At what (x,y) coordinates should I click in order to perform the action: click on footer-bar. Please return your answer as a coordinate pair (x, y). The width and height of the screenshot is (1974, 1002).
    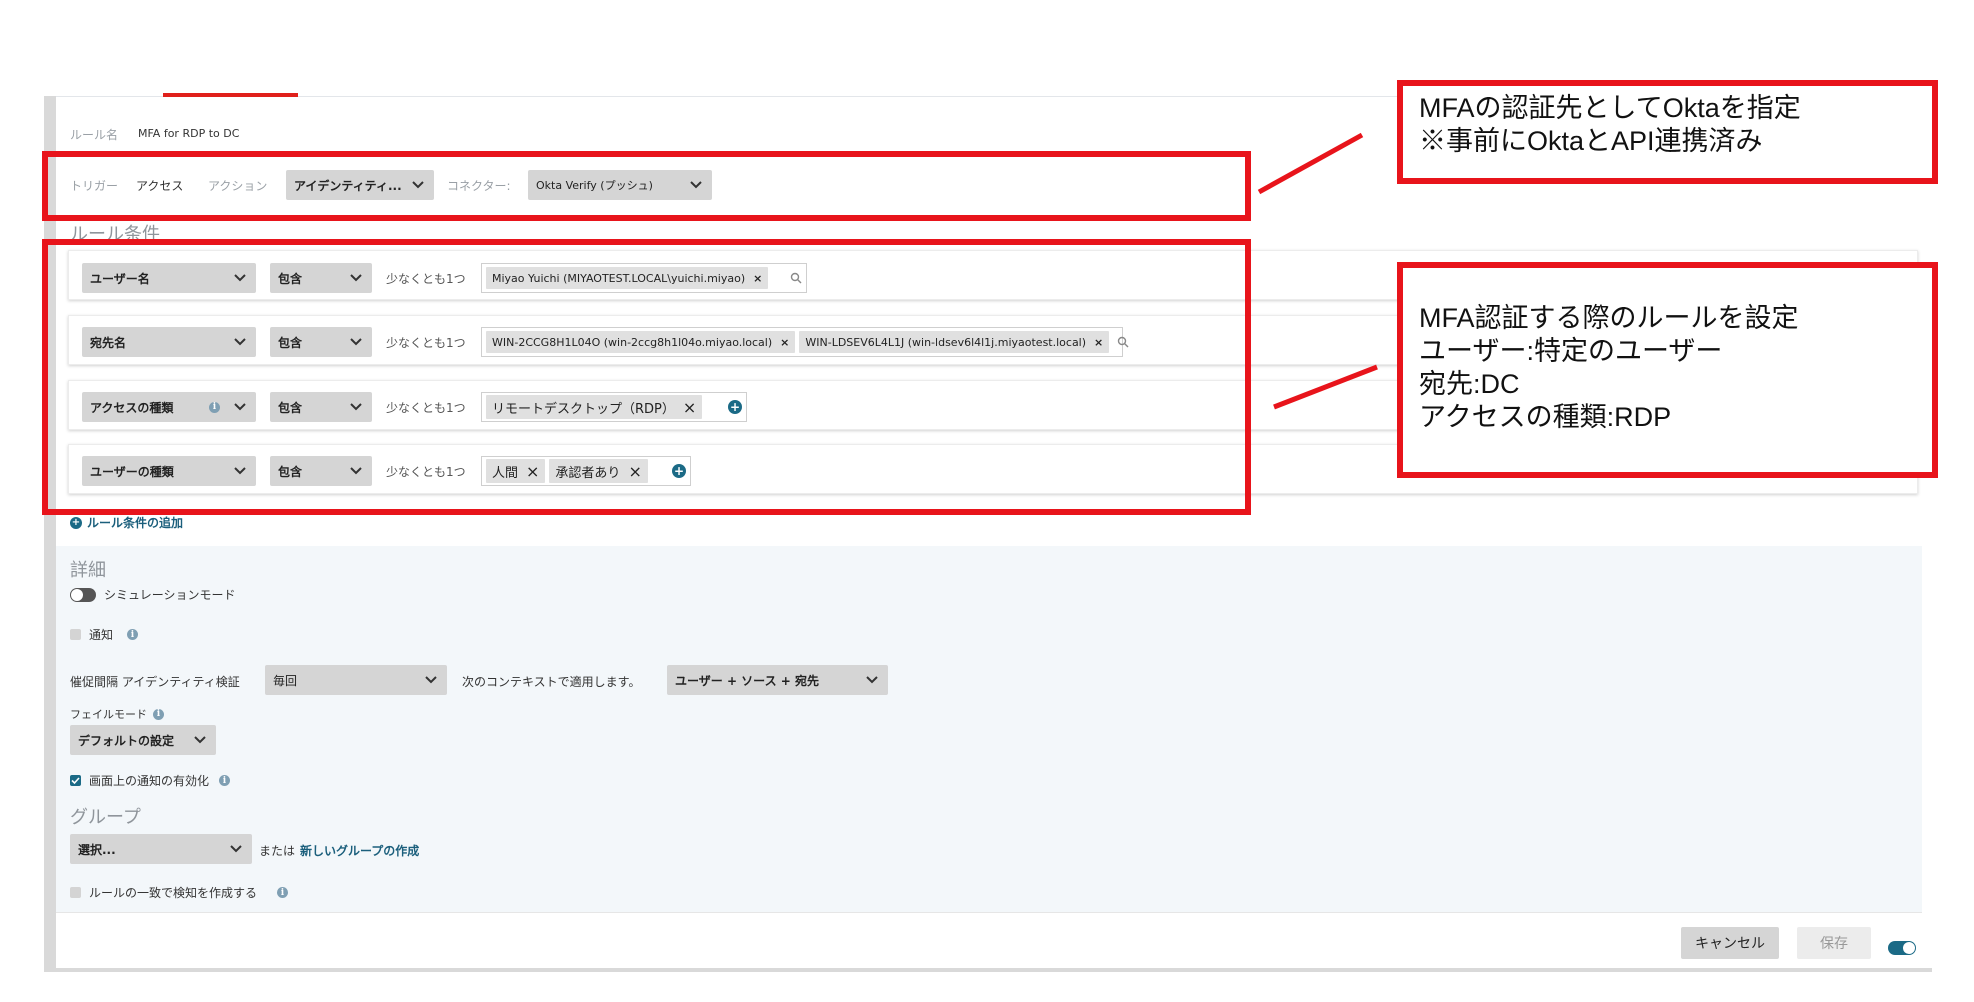
    Looking at the image, I should click on (989, 940).